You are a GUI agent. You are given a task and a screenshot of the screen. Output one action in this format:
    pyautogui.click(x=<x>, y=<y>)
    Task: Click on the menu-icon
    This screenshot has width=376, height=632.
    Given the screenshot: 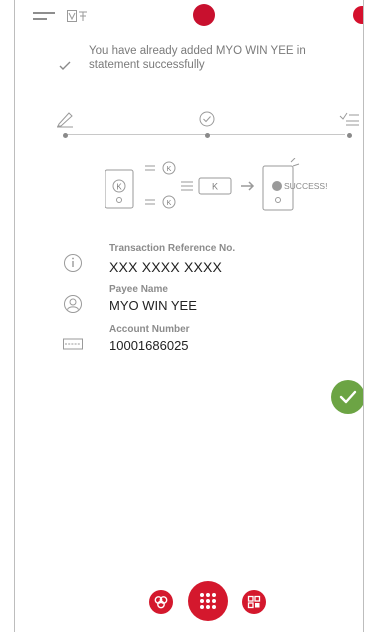 What is the action you would take?
    pyautogui.click(x=44, y=17)
    